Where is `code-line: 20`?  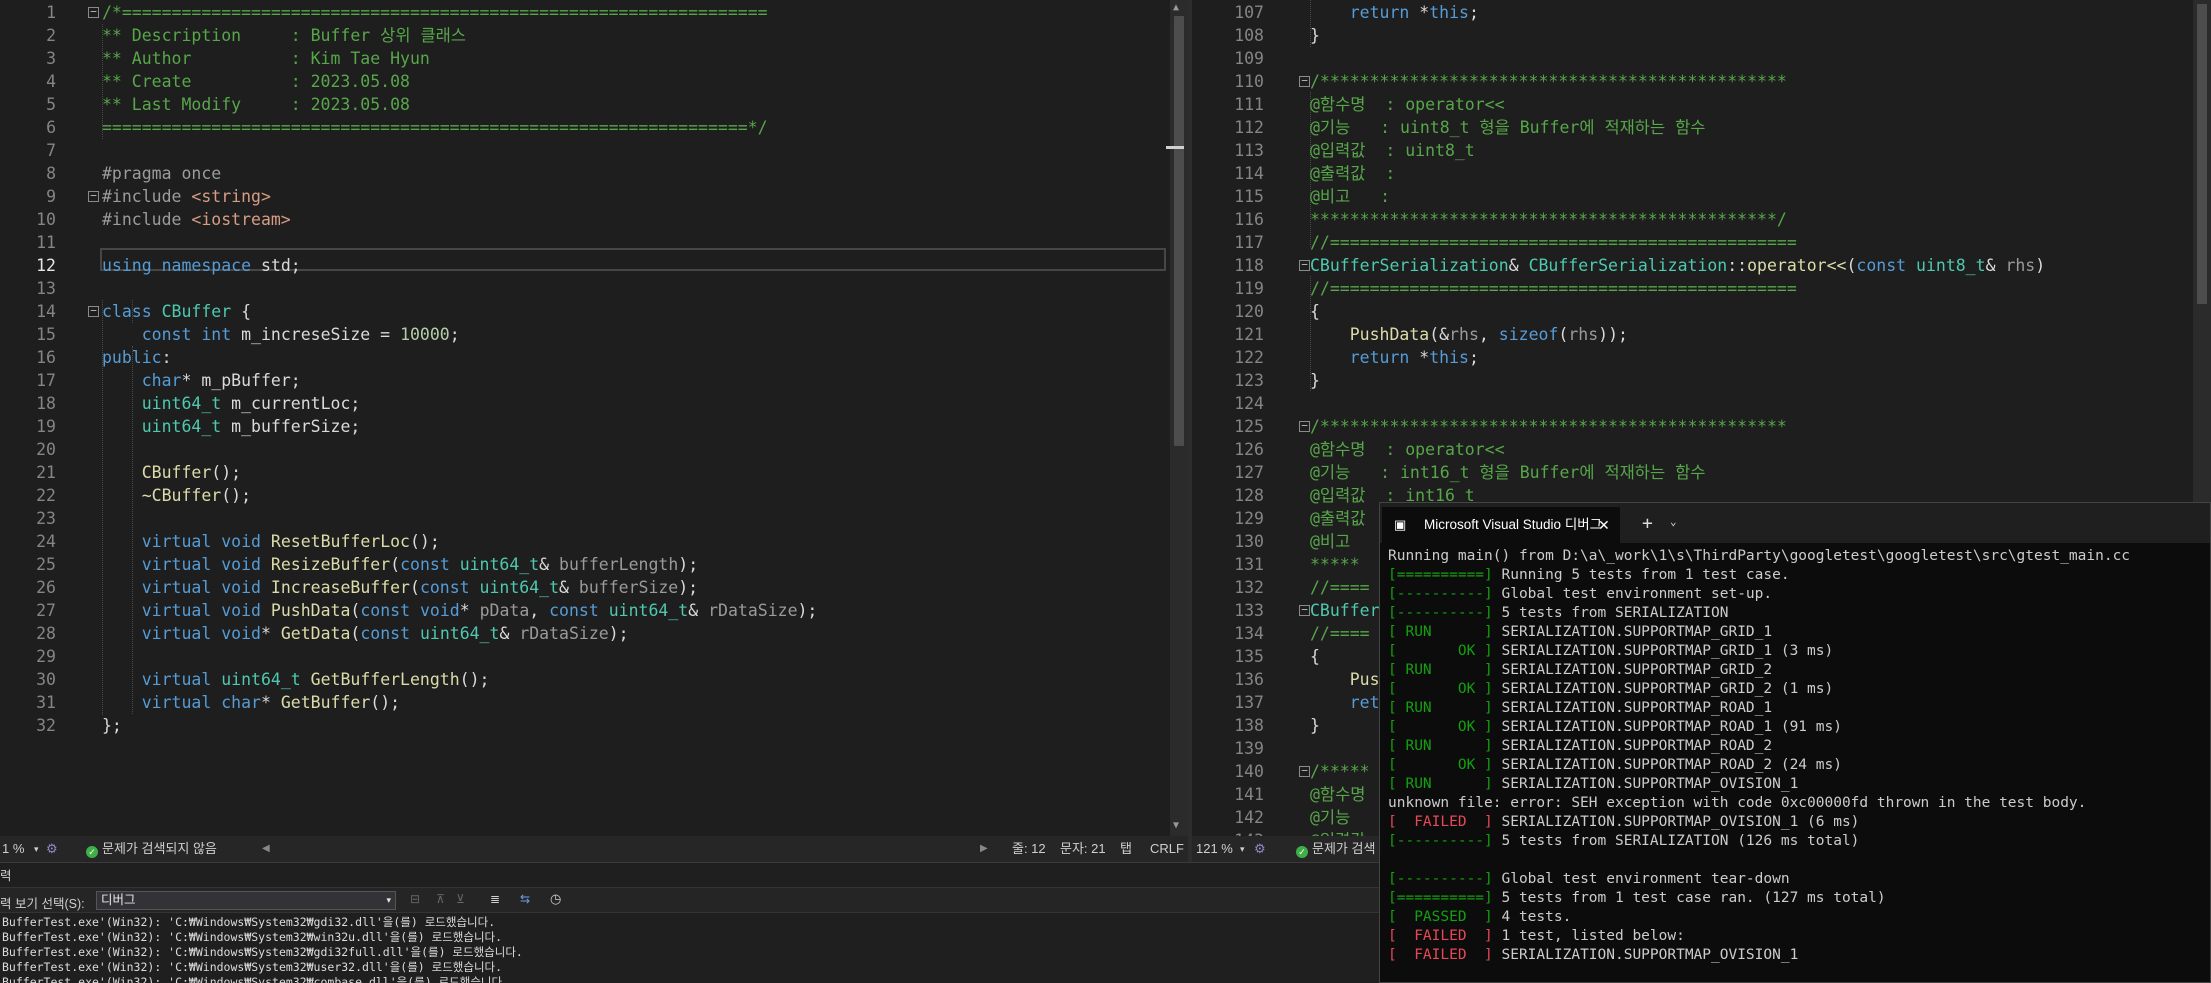 code-line: 20 is located at coordinates (594, 449).